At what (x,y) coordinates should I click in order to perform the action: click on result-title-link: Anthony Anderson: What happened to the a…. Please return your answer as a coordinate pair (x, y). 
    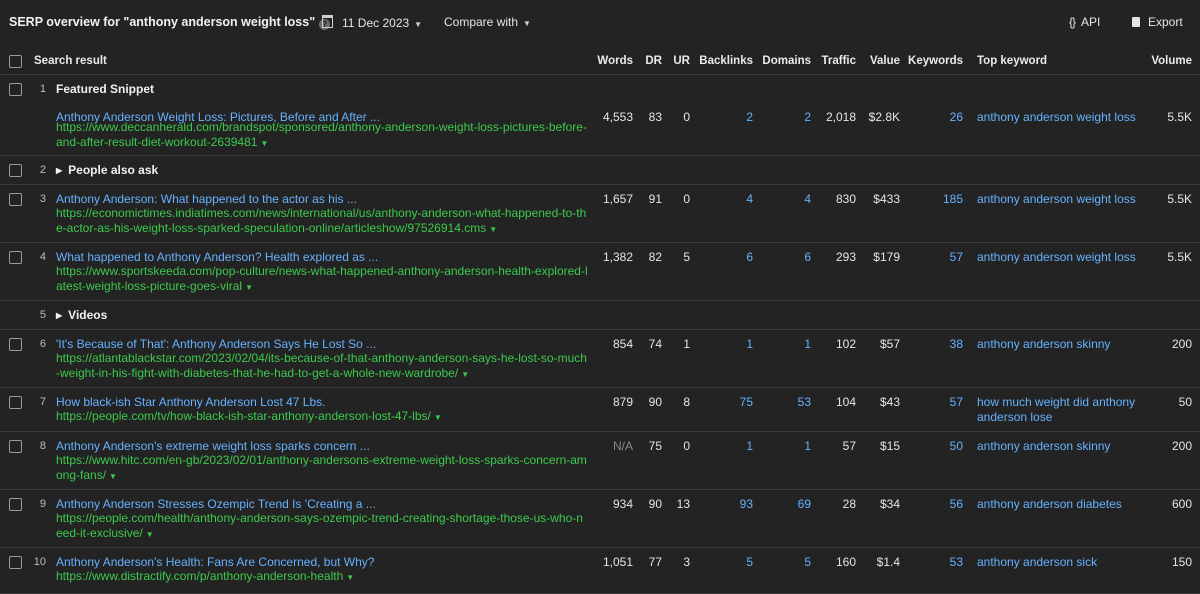
    Looking at the image, I should click on (206, 199).